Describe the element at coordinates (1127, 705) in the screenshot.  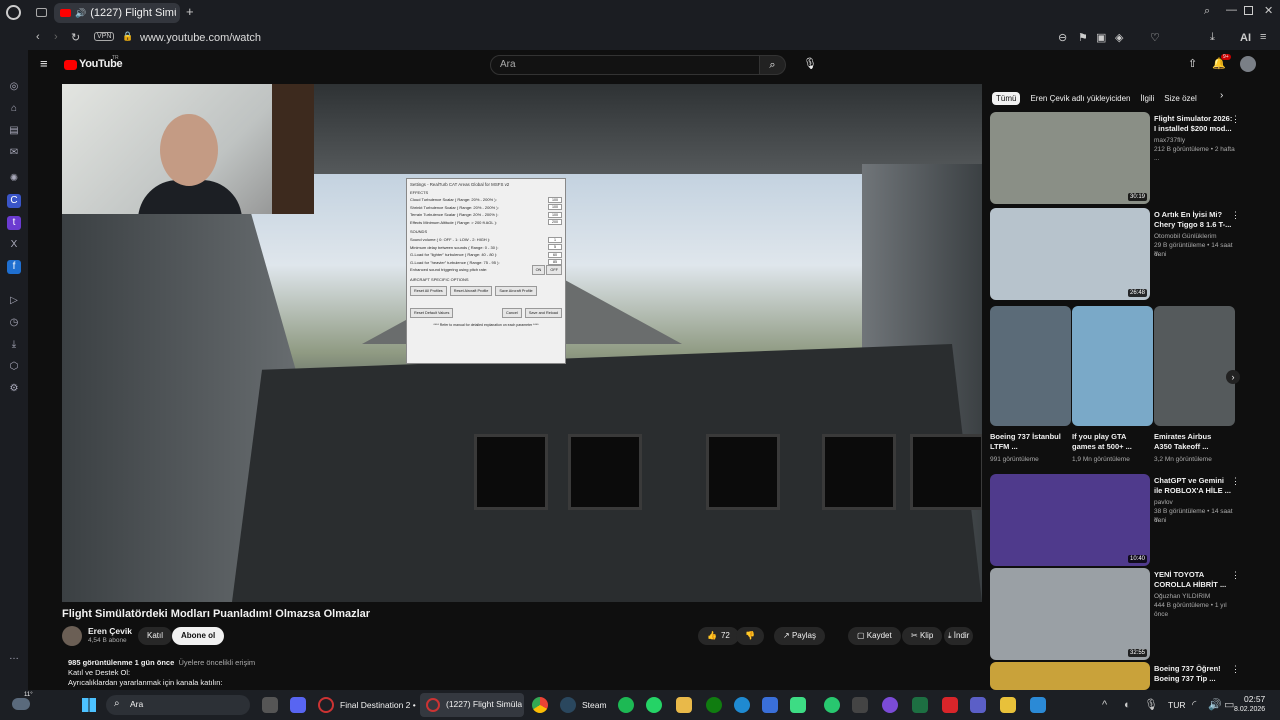
I see `tray-app-icon: ◐` at that location.